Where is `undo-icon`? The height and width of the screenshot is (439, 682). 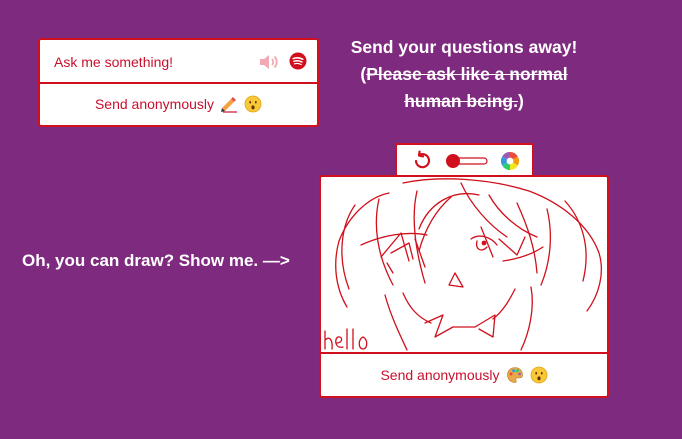 undo-icon is located at coordinates (422, 161).